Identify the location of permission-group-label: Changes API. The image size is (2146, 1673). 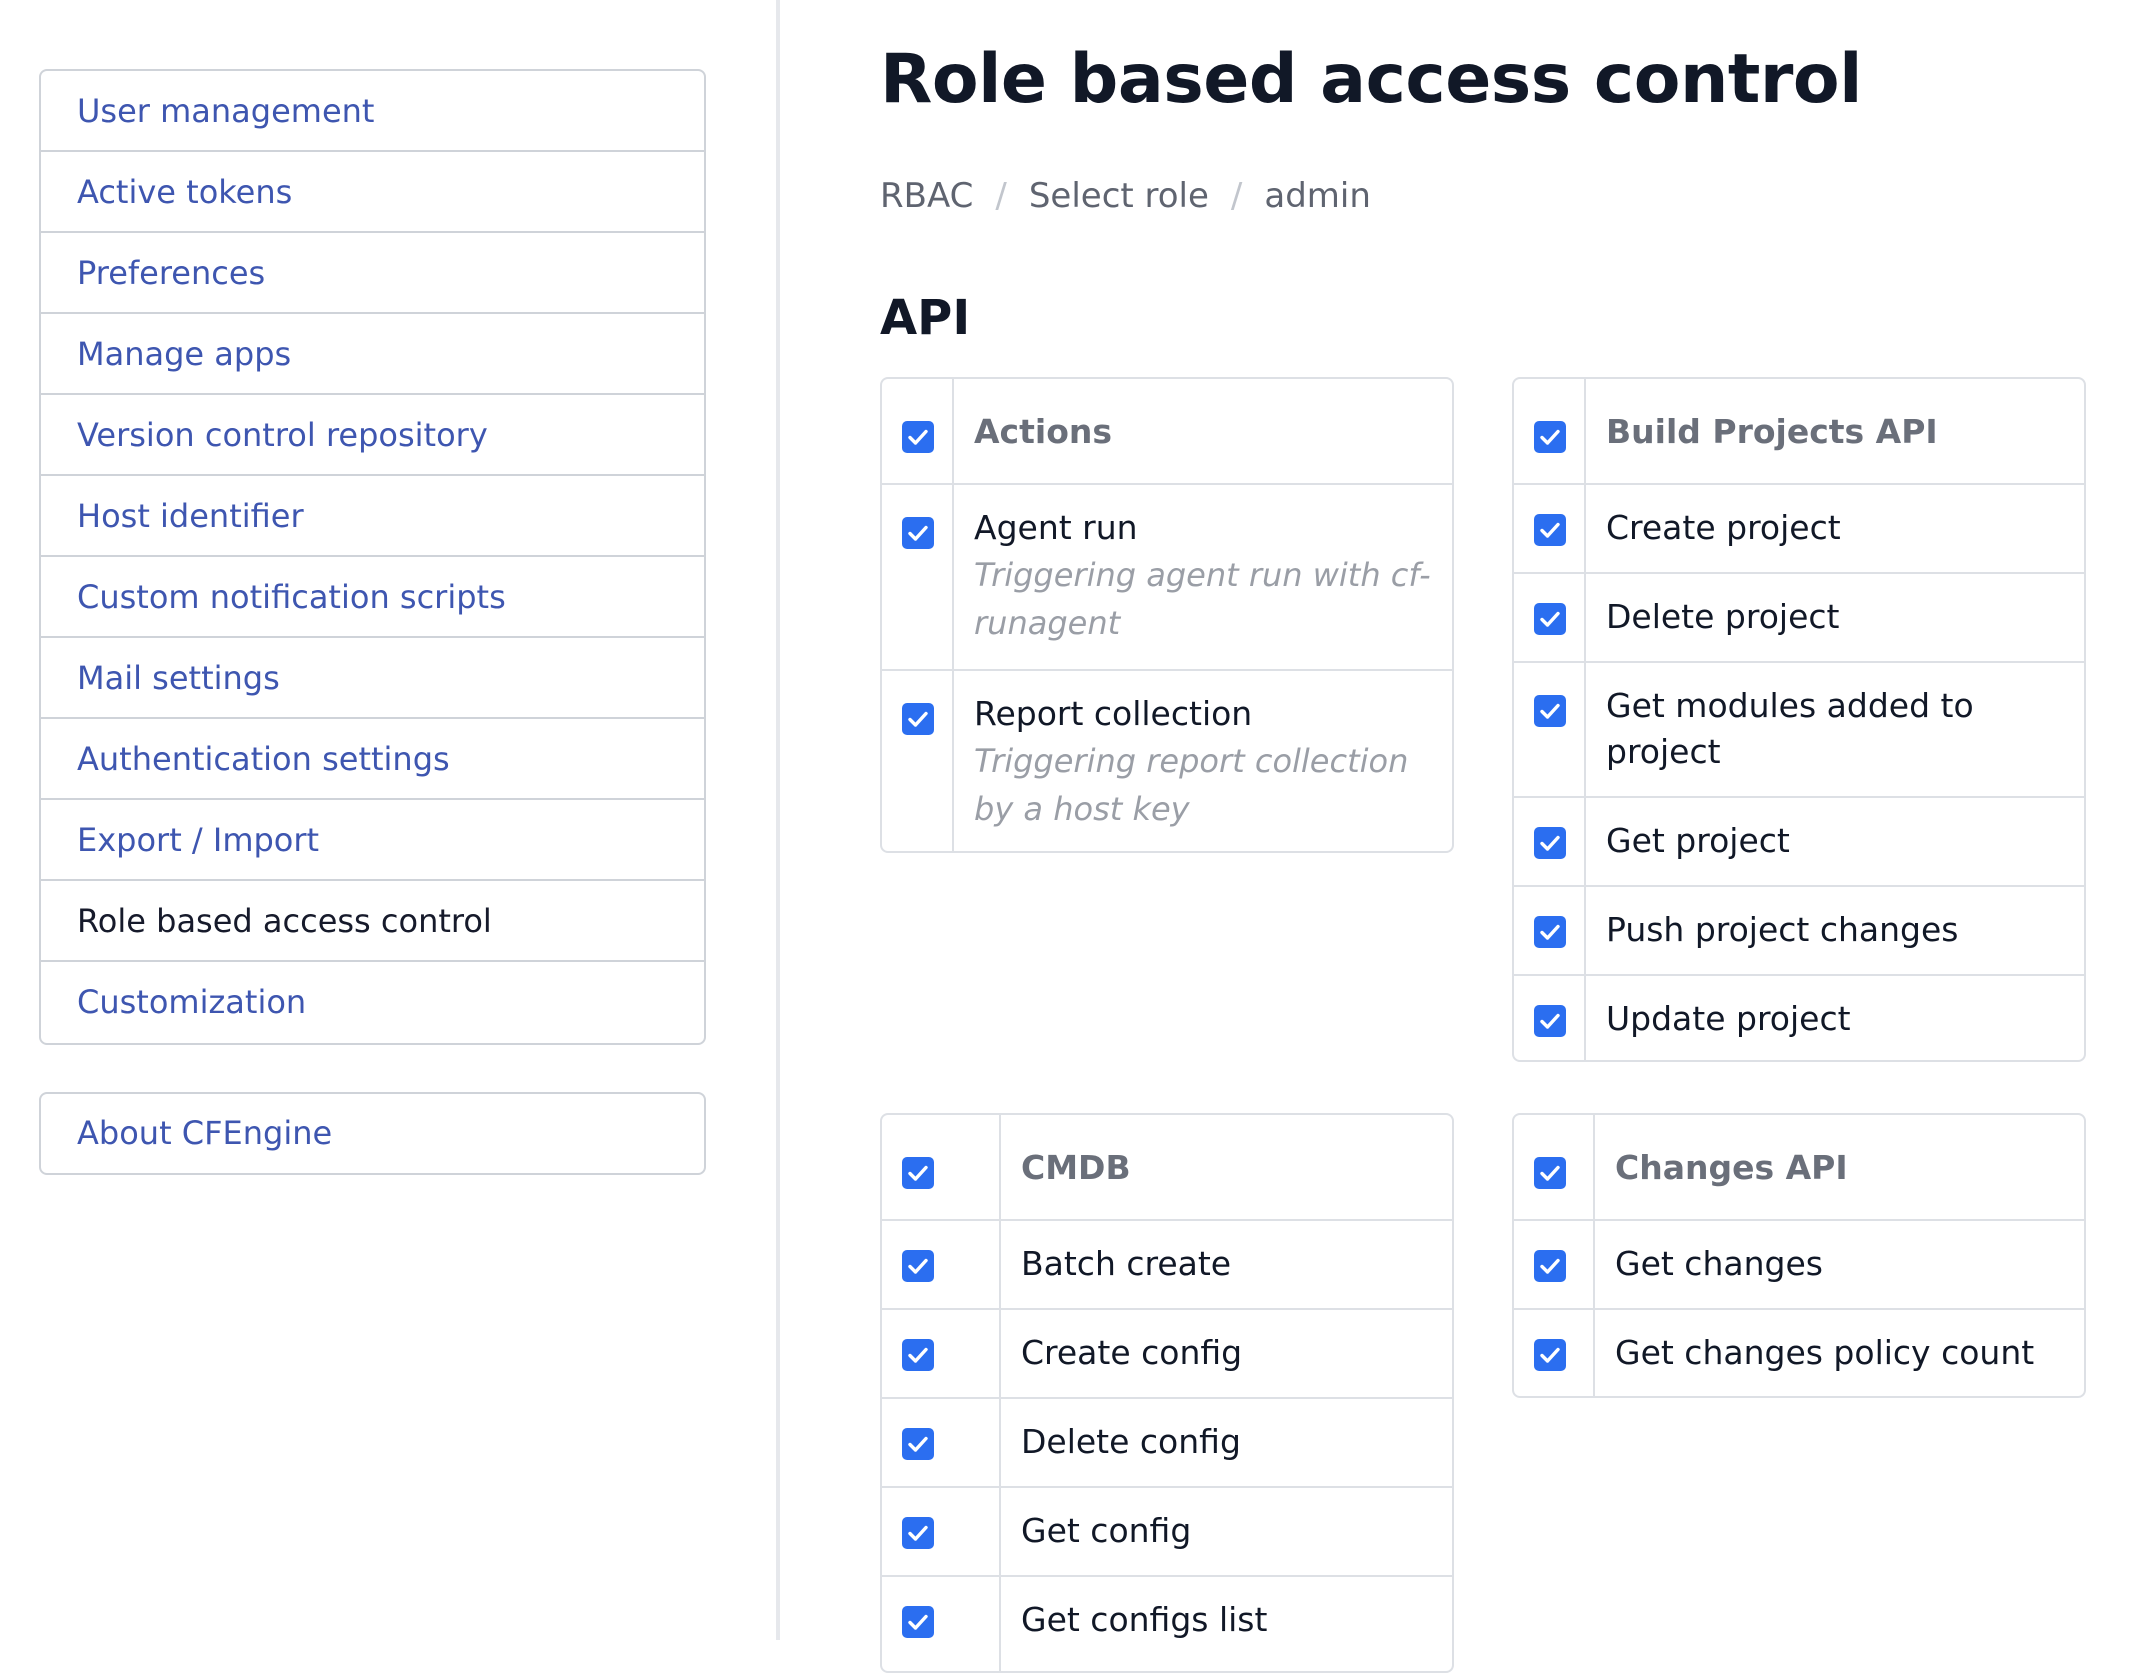
(1731, 1167).